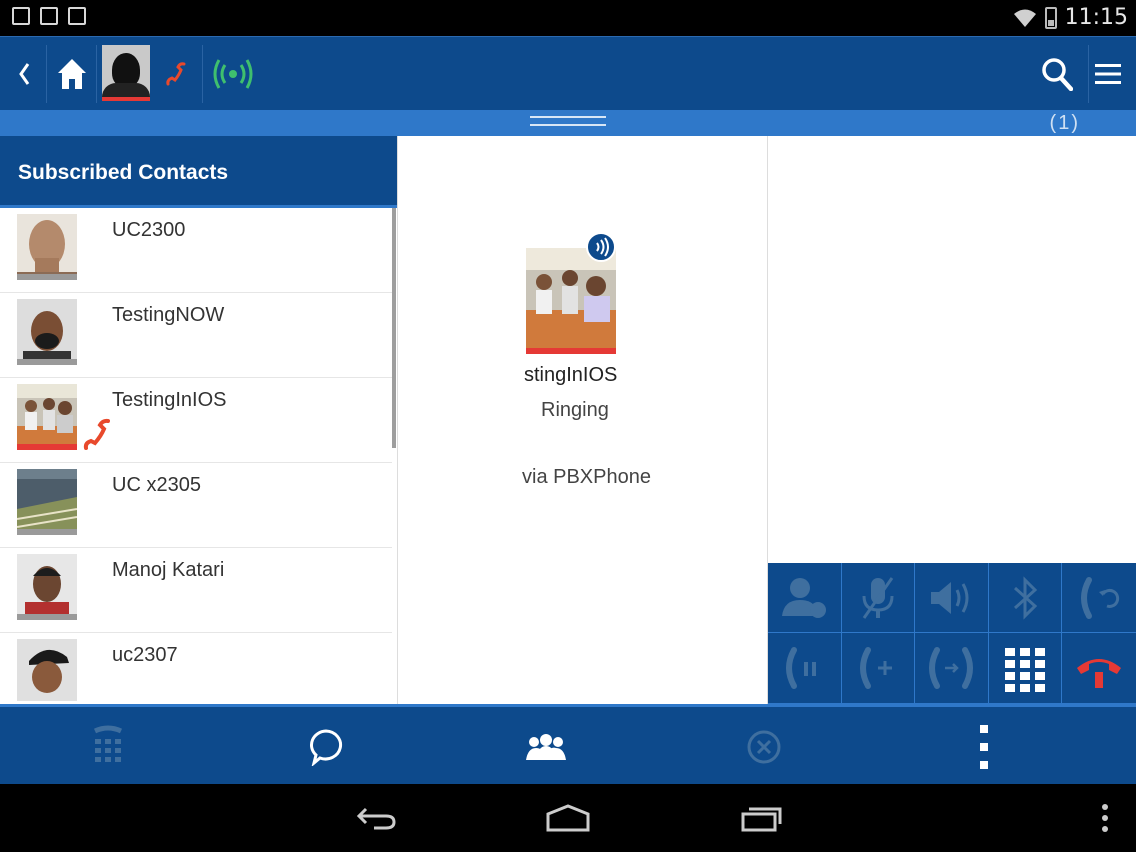  I want to click on active-call-avatar, so click(126, 73).